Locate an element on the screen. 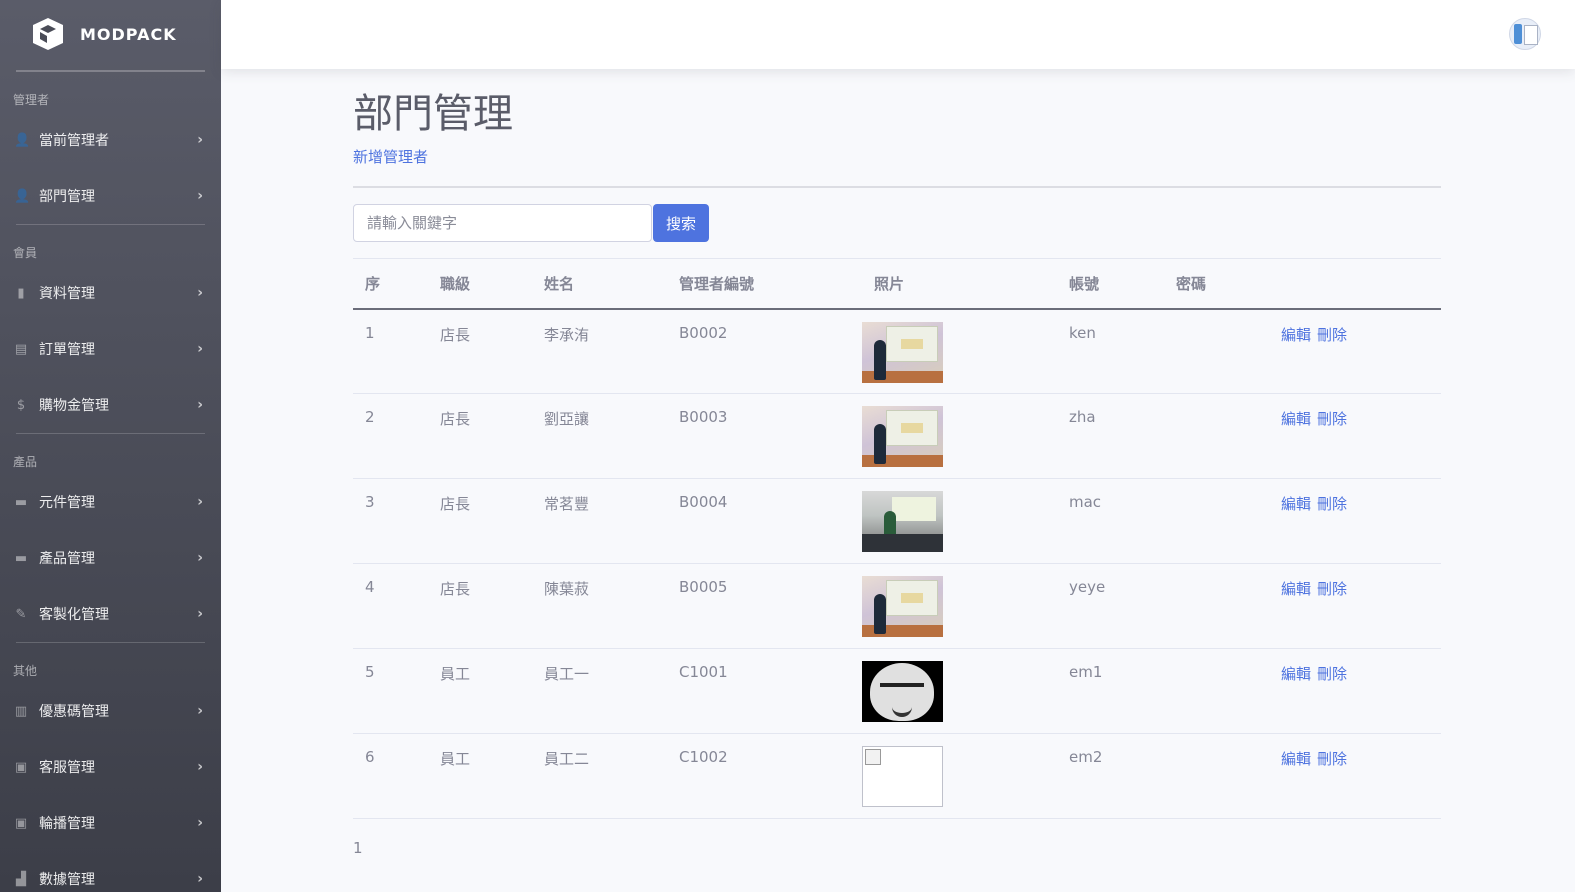  cell-name: 員工二 is located at coordinates (599, 776).